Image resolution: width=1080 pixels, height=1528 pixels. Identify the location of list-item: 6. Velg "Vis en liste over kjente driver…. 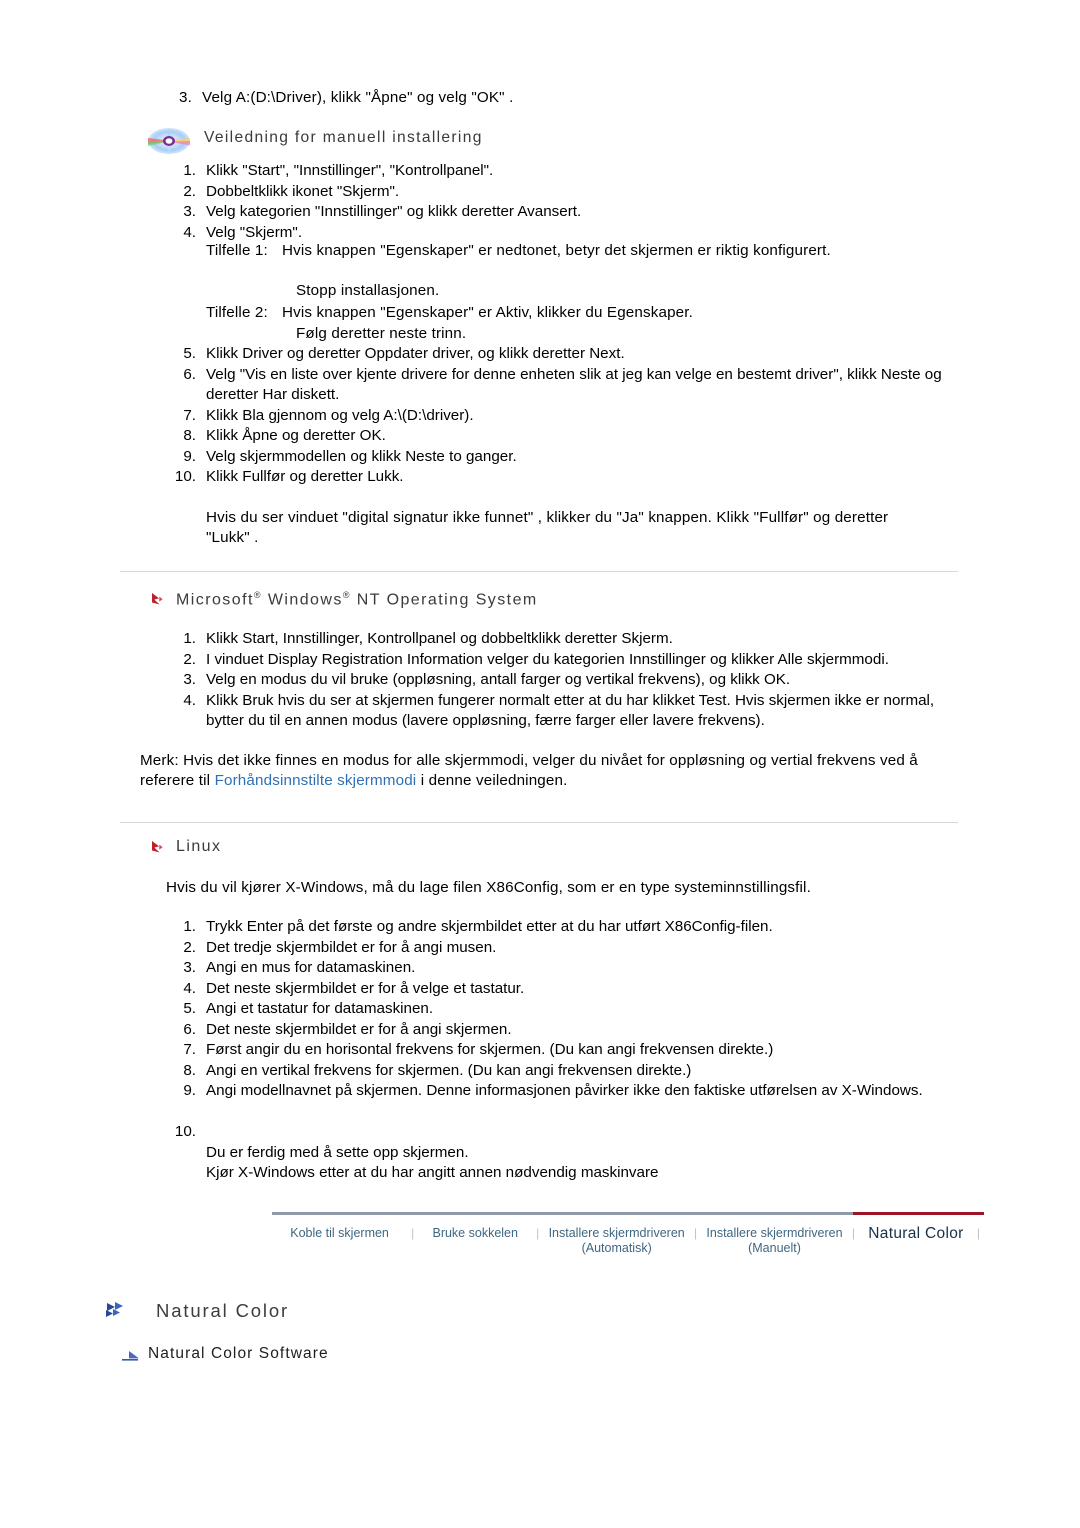
(568, 385).